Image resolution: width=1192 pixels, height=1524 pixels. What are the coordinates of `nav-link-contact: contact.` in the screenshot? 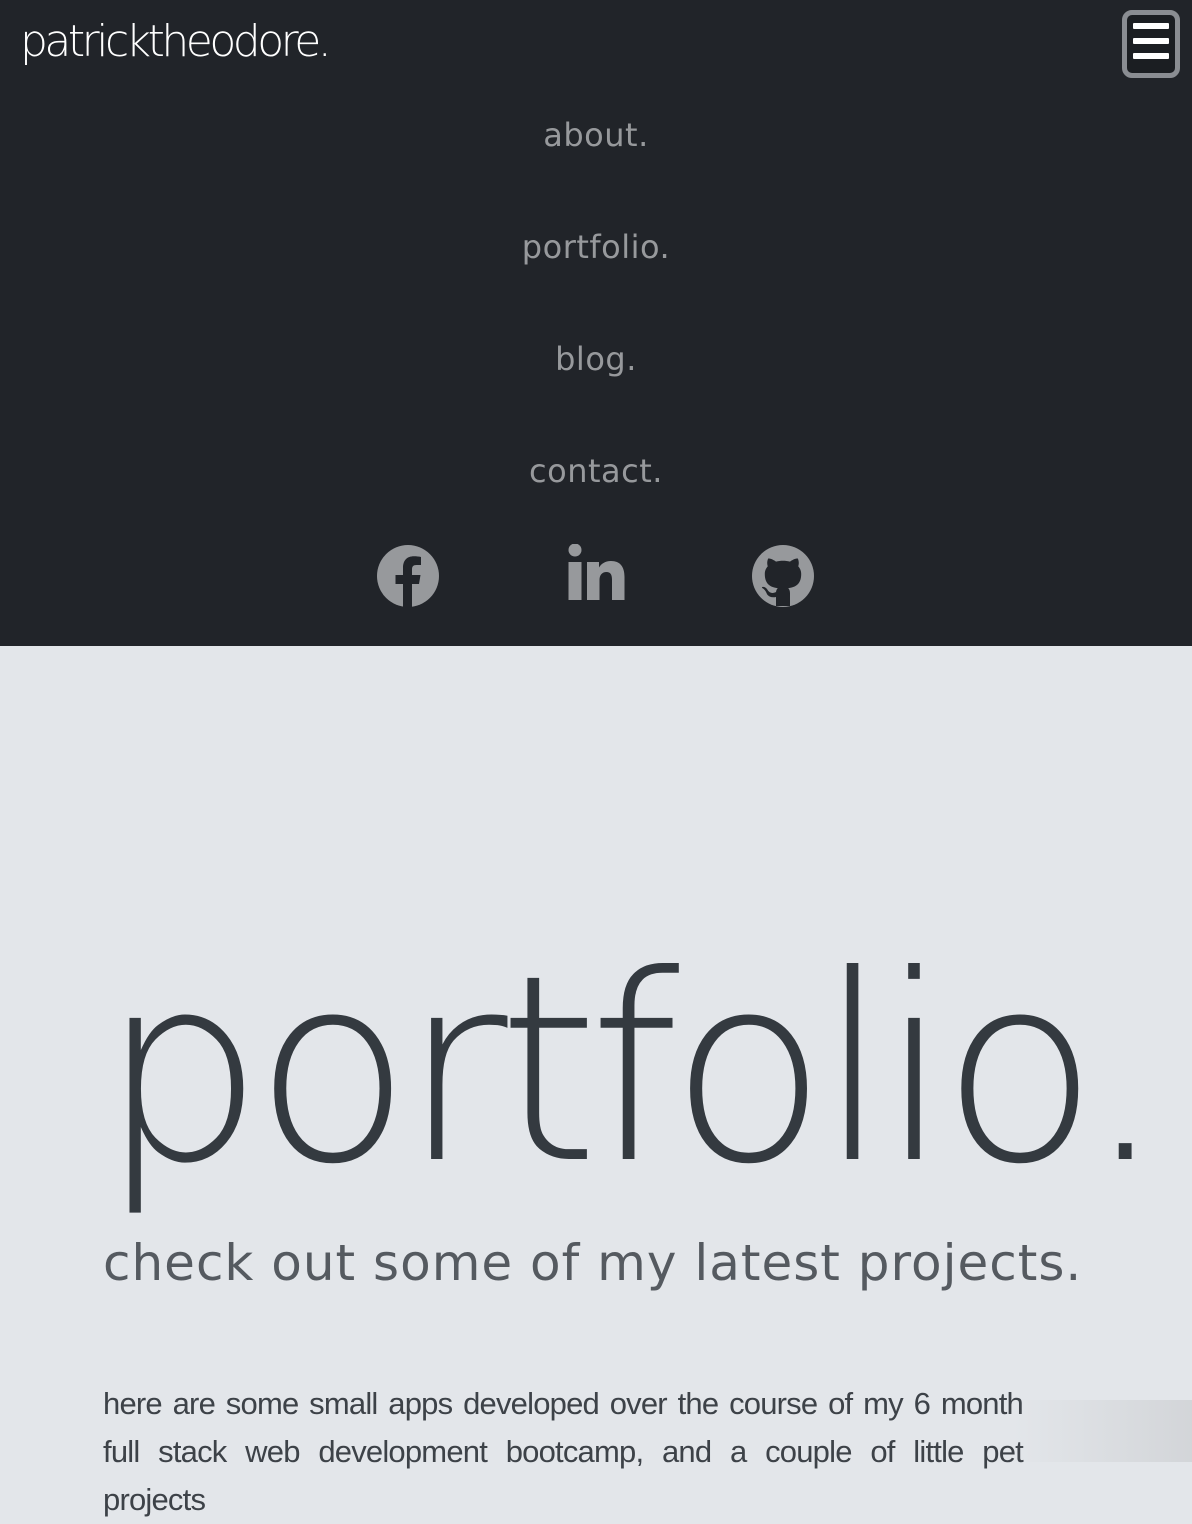 It's located at (596, 471).